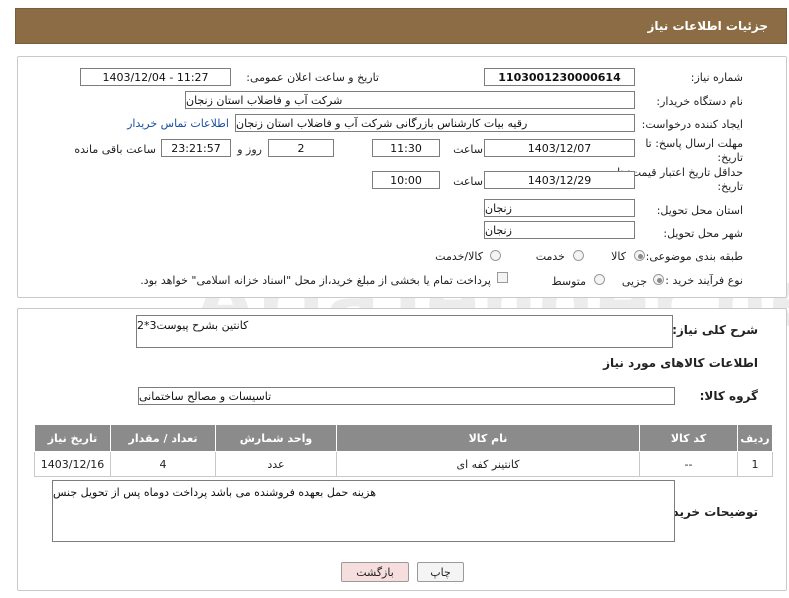 Image resolution: width=789 pixels, height=598 pixels. What do you see at coordinates (404, 331) in the screenshot?
I see `description-field: کانتین بشرح پیوست3*2` at bounding box center [404, 331].